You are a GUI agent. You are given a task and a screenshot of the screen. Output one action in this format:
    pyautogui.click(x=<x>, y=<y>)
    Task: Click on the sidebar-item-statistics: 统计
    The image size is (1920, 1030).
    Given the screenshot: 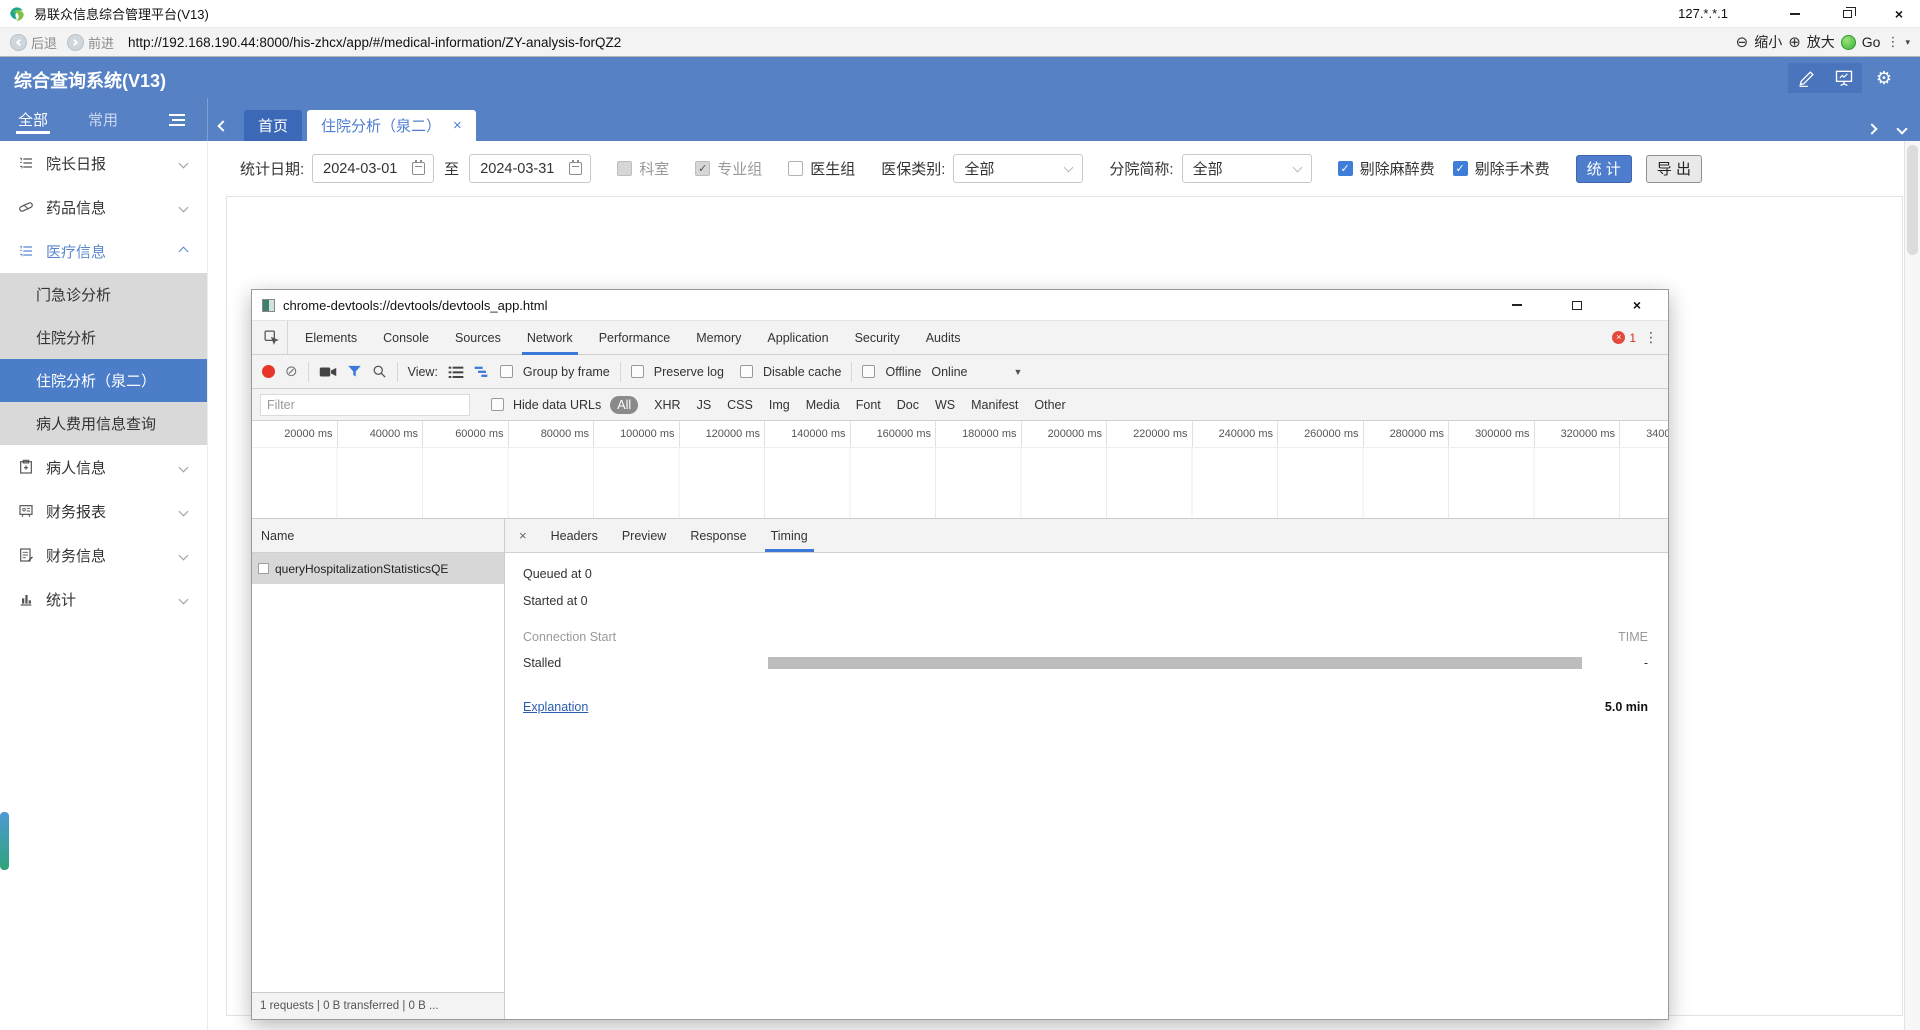 What is the action you would take?
    pyautogui.click(x=103, y=599)
    